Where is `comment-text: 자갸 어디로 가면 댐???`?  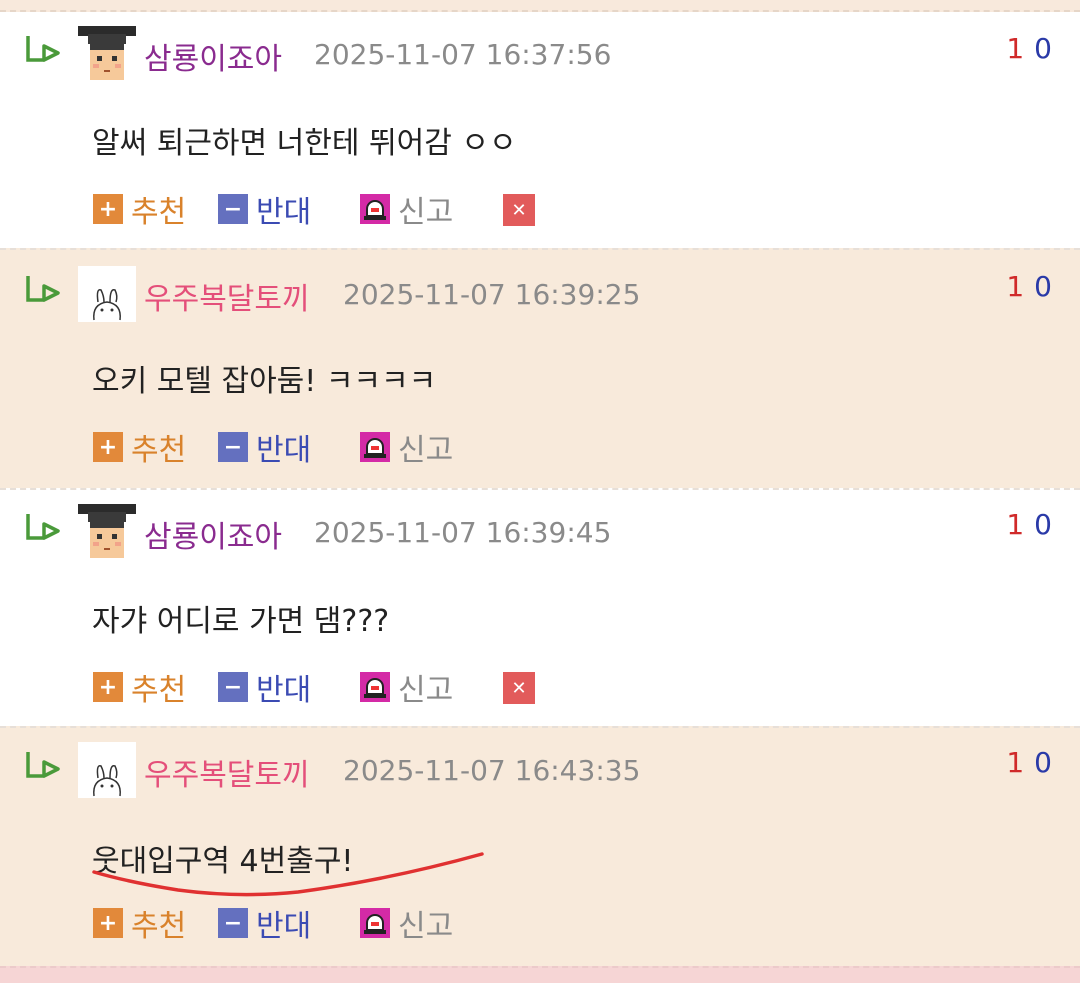
comment-text: 자갸 어디로 가면 댐??? is located at coordinates (241, 621).